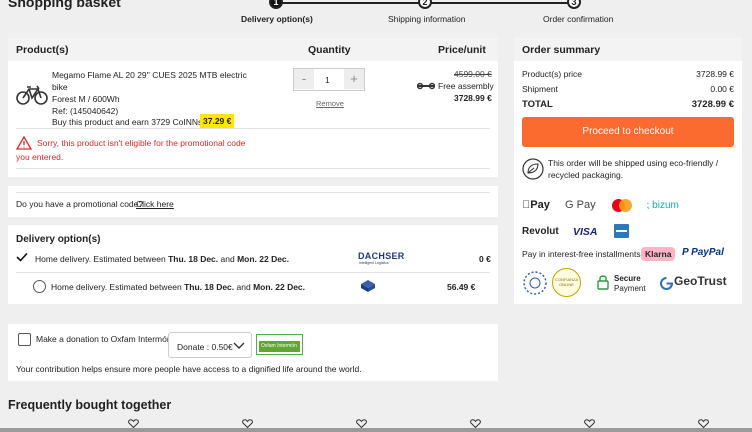  What do you see at coordinates (80, 204) in the screenshot?
I see `promo-question: Do you have a promotional code?` at bounding box center [80, 204].